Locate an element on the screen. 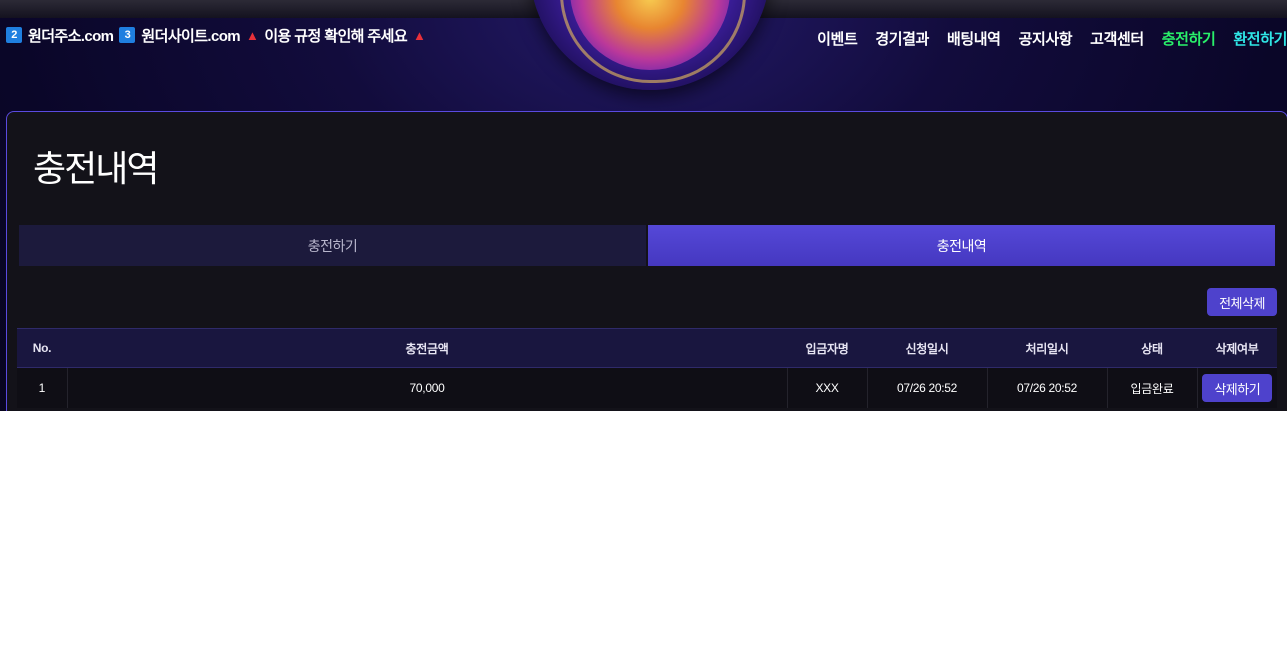 This screenshot has width=1287, height=648. cell-no: 1 is located at coordinates (42, 387).